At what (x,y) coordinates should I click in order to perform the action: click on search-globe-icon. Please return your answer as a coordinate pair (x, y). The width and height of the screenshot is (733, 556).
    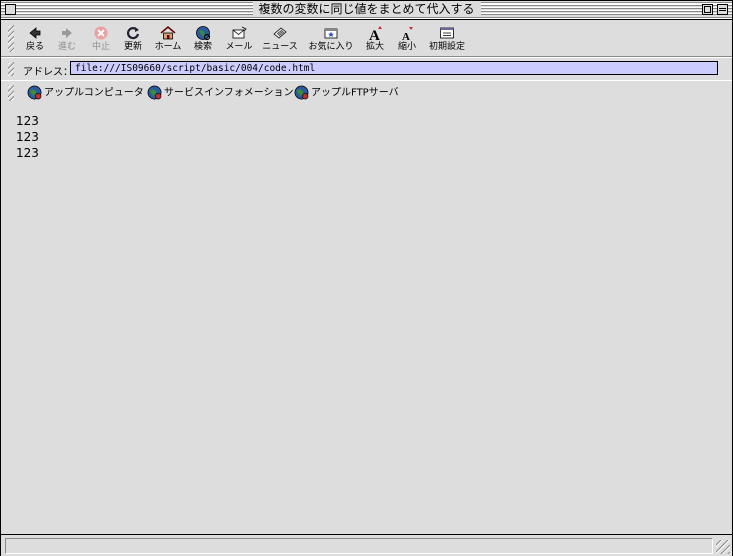
    Looking at the image, I should click on (203, 33).